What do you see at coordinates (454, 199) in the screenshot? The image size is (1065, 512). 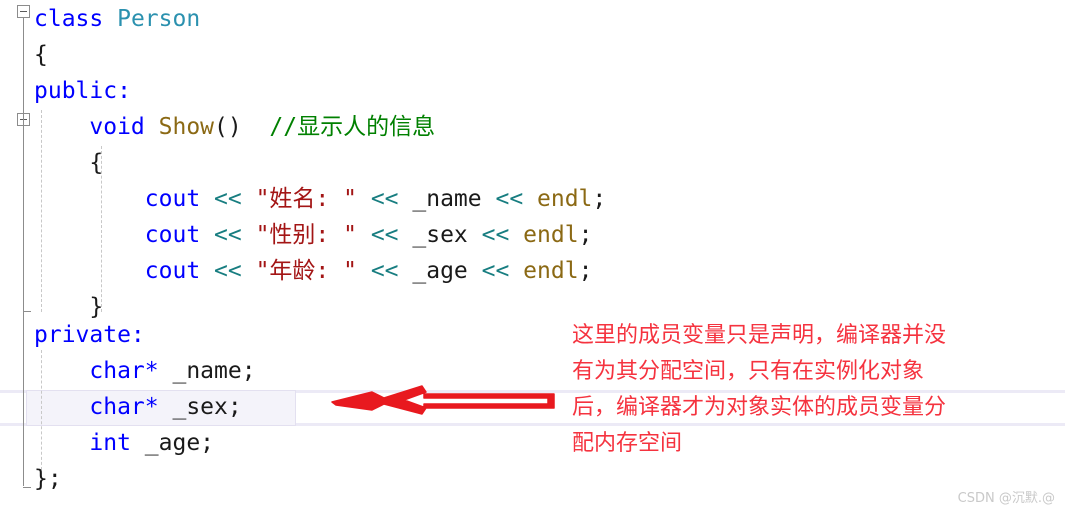 I see `token-member-name: _name` at bounding box center [454, 199].